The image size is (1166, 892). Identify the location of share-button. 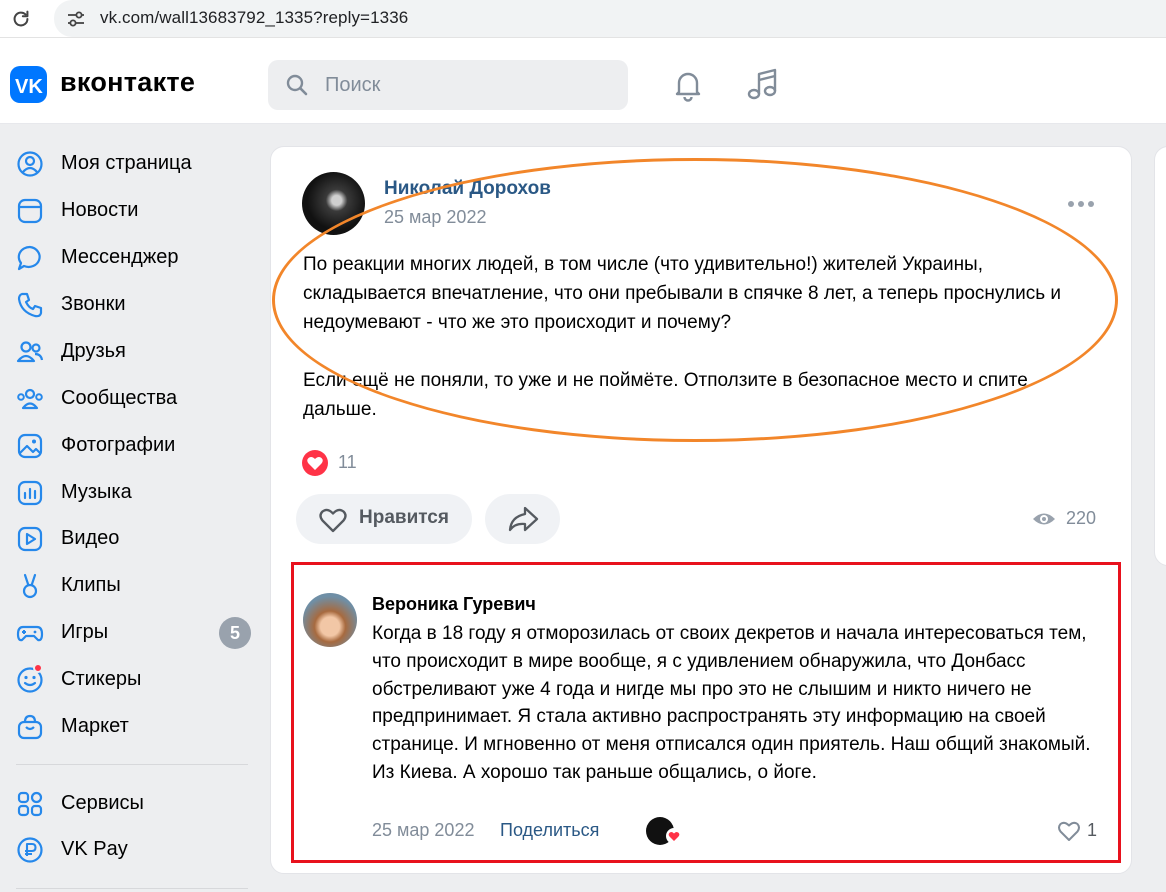
(522, 519).